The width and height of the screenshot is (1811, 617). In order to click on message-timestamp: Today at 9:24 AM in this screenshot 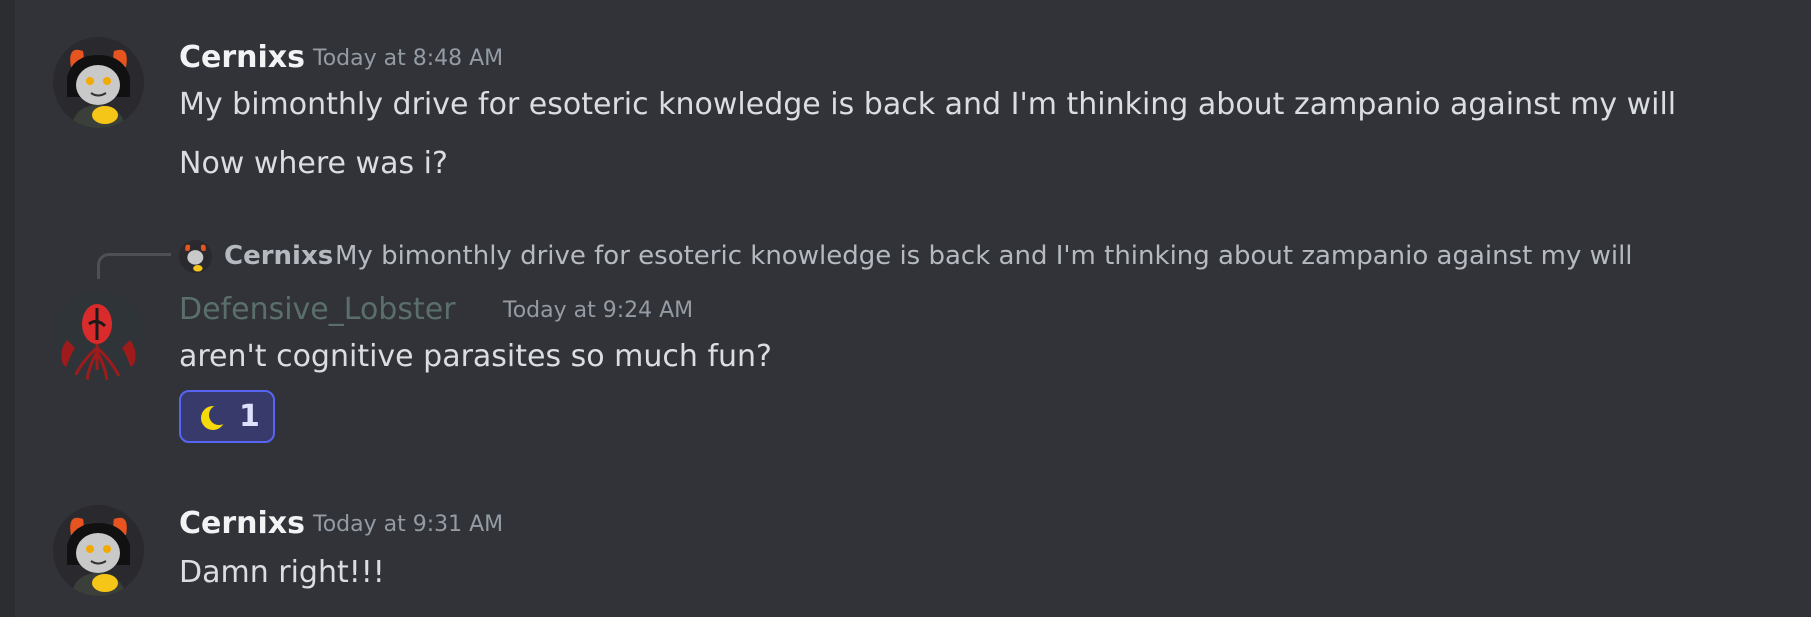, I will do `click(598, 310)`.